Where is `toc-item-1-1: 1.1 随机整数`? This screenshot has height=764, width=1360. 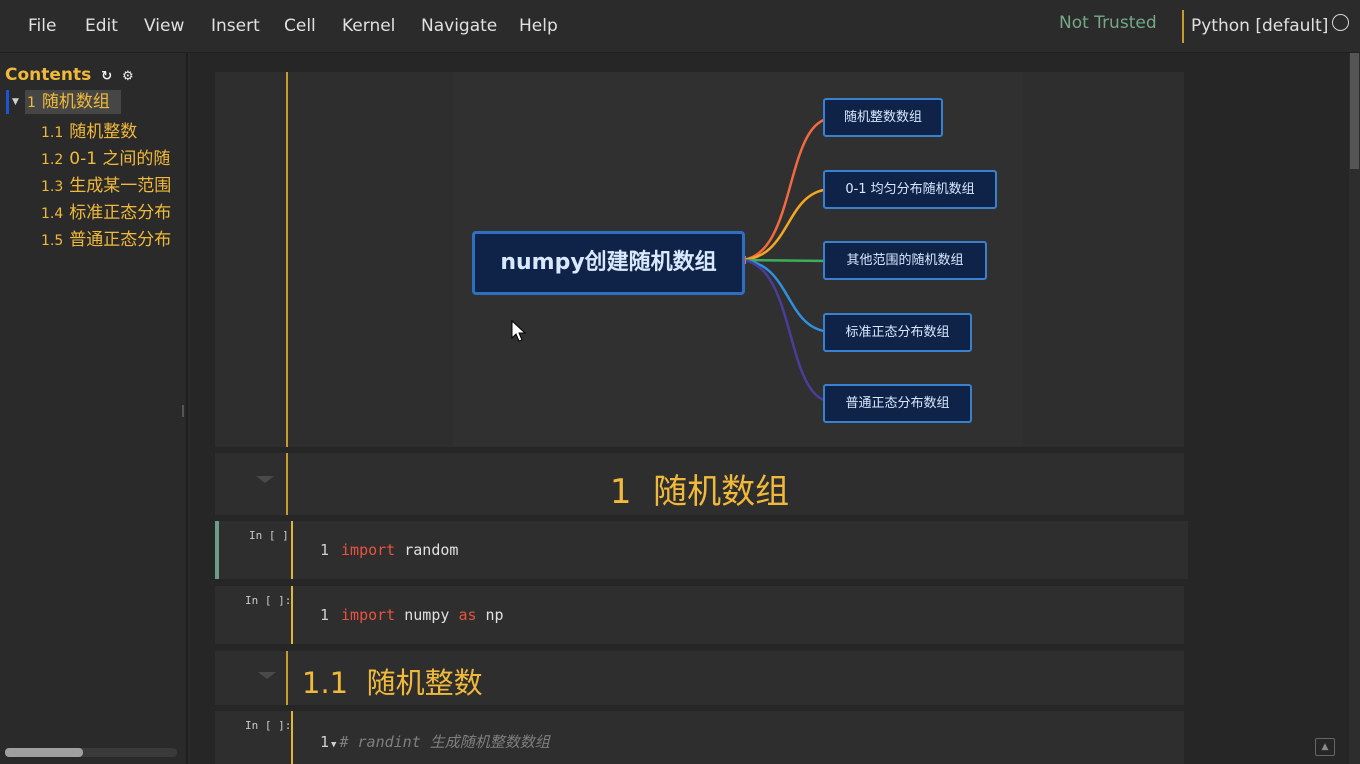 toc-item-1-1: 1.1 随机整数 is located at coordinates (109, 129).